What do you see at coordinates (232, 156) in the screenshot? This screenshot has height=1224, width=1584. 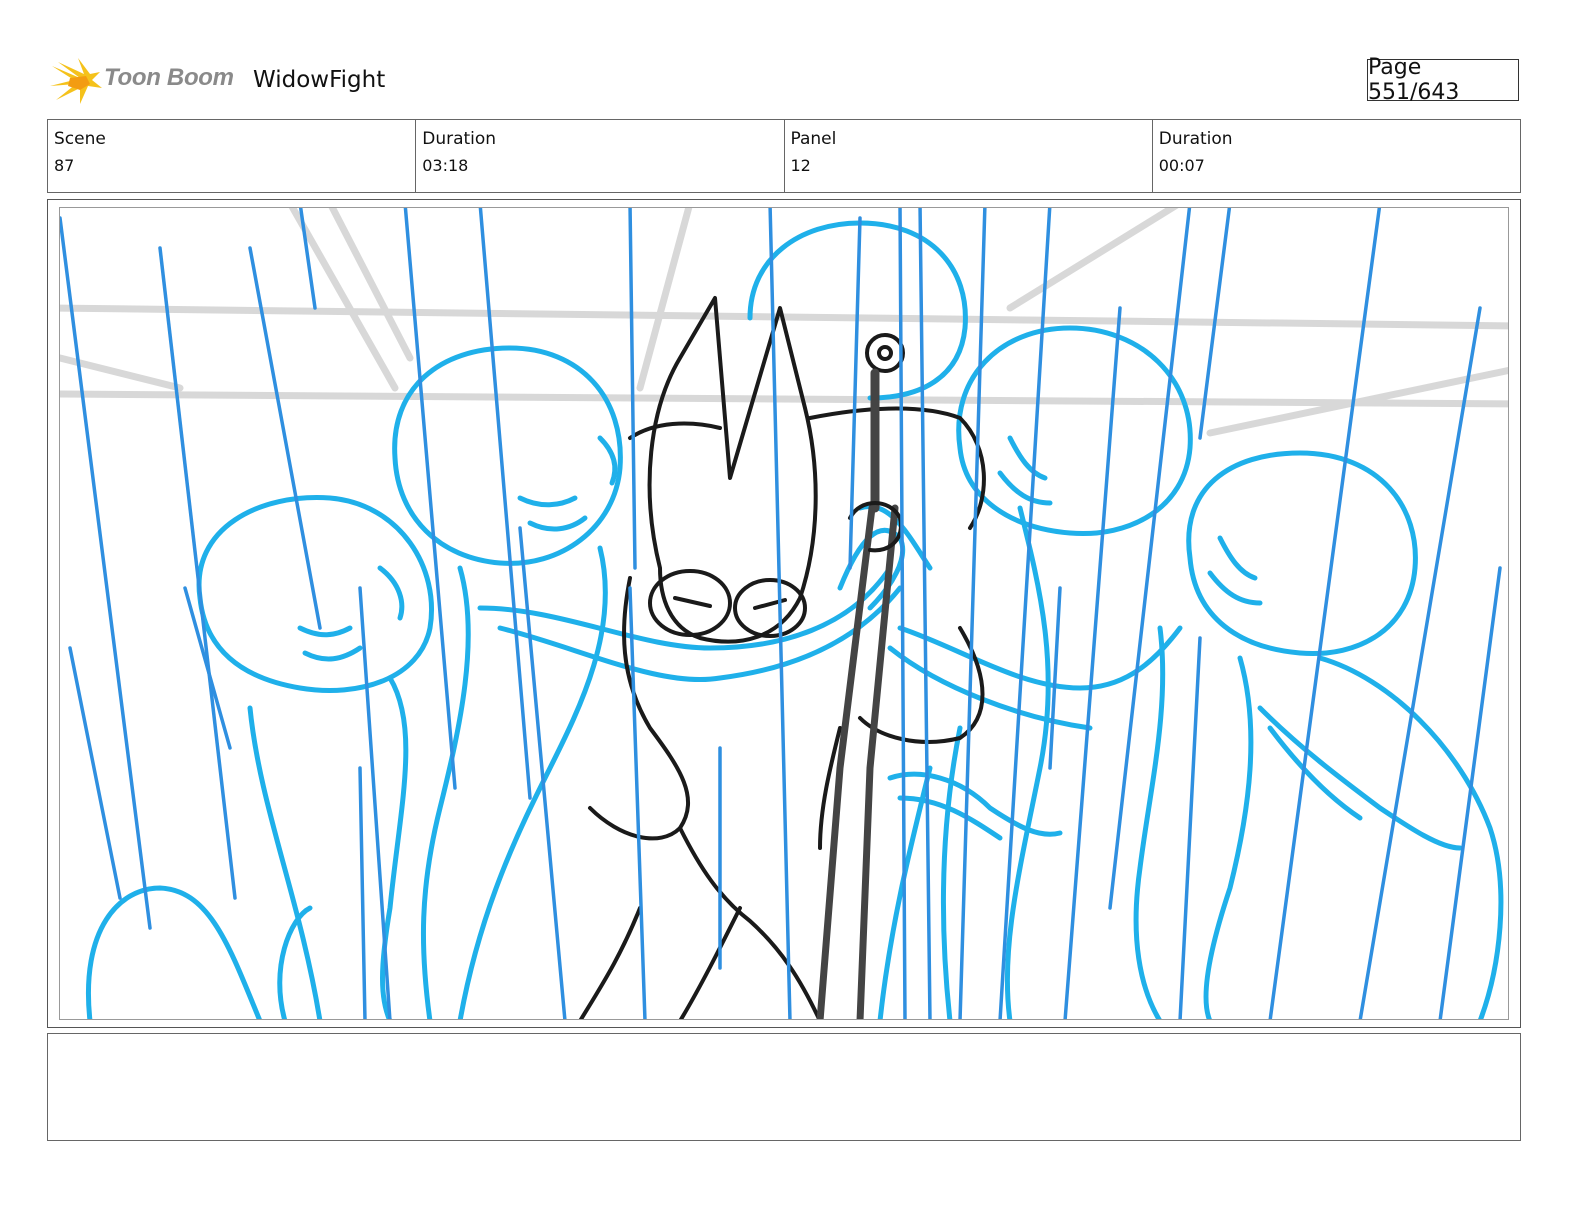 I see `scene-cell: Scene 87` at bounding box center [232, 156].